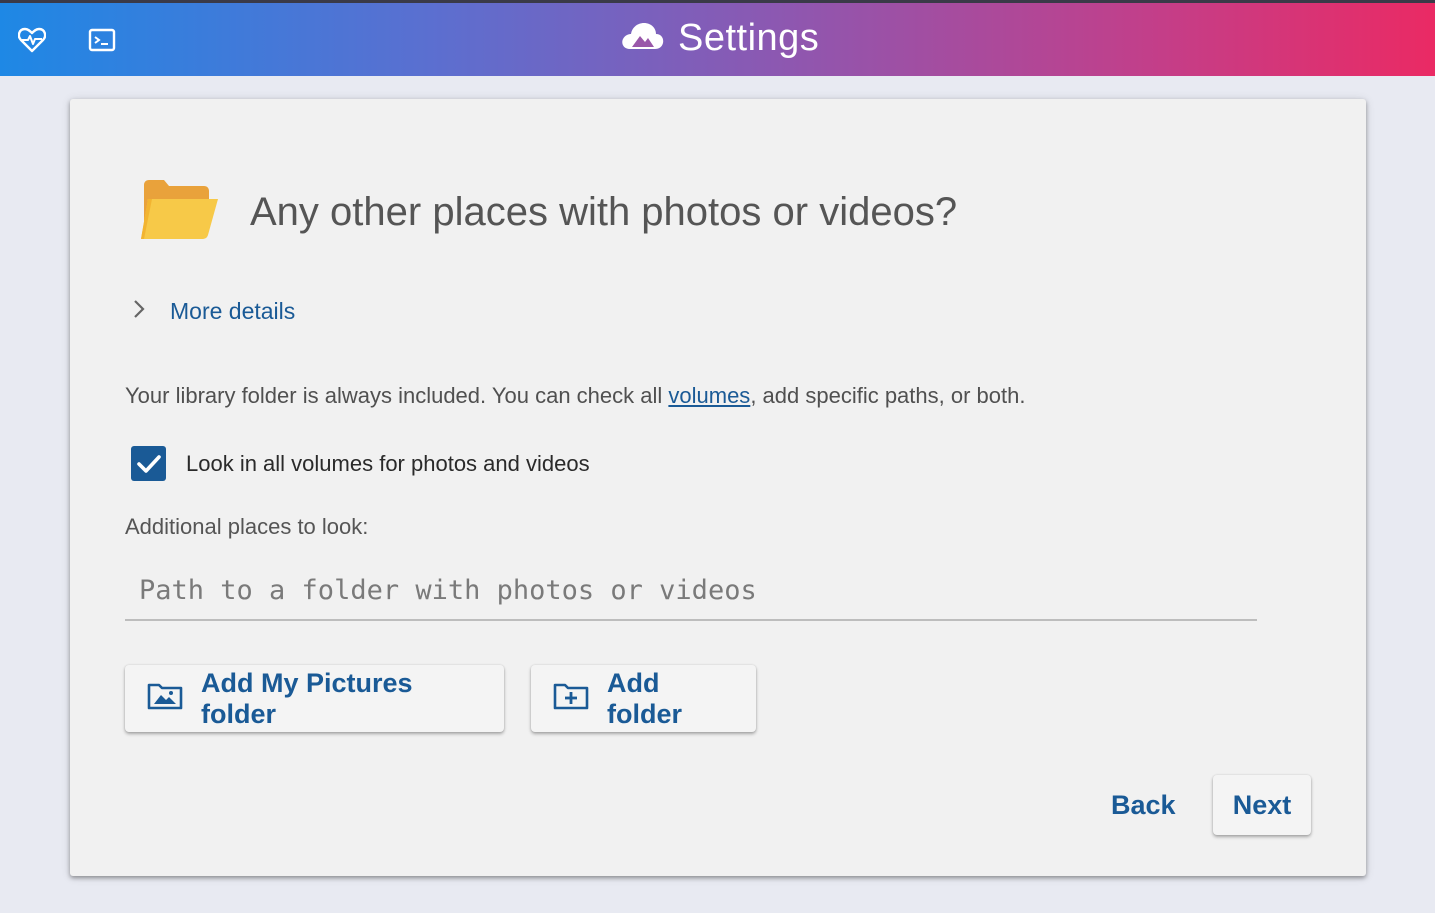 The width and height of the screenshot is (1435, 913). I want to click on add-pictures-folder-button: Add My Pictures folder, so click(314, 698).